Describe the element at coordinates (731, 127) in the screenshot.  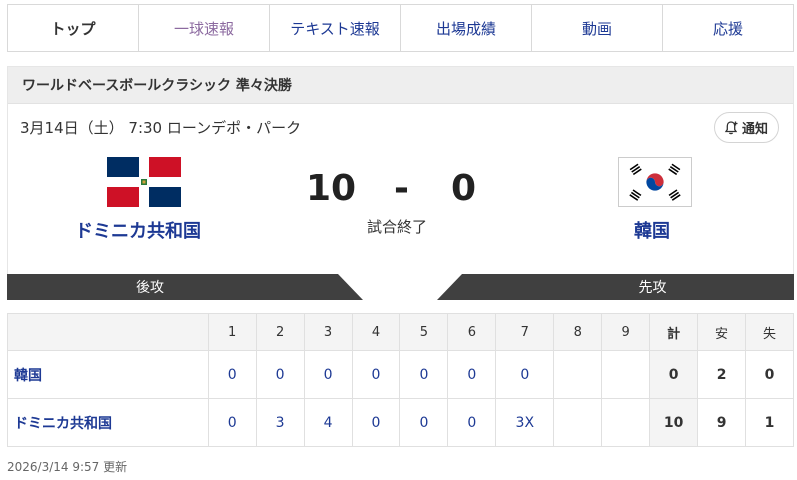
I see `bell-add-icon` at that location.